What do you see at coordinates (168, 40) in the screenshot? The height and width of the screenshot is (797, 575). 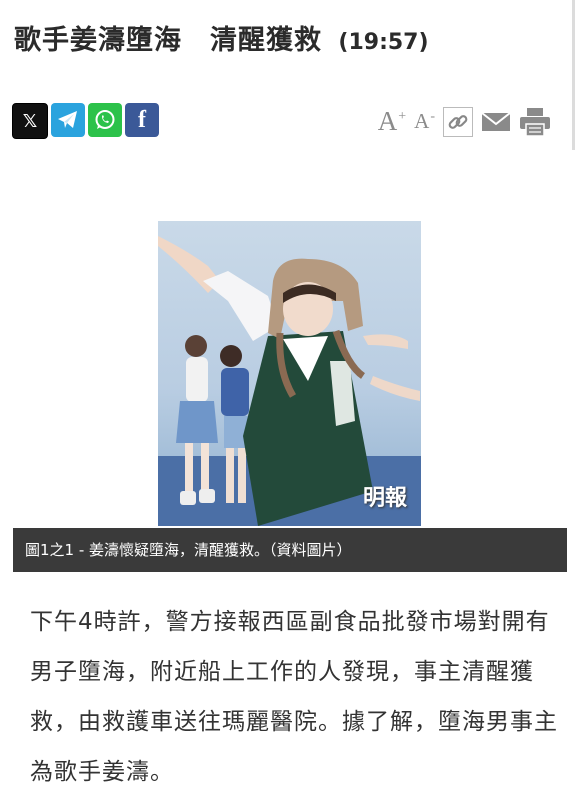 I see `headline: 歌手姜濤墮海 清醒獲救` at bounding box center [168, 40].